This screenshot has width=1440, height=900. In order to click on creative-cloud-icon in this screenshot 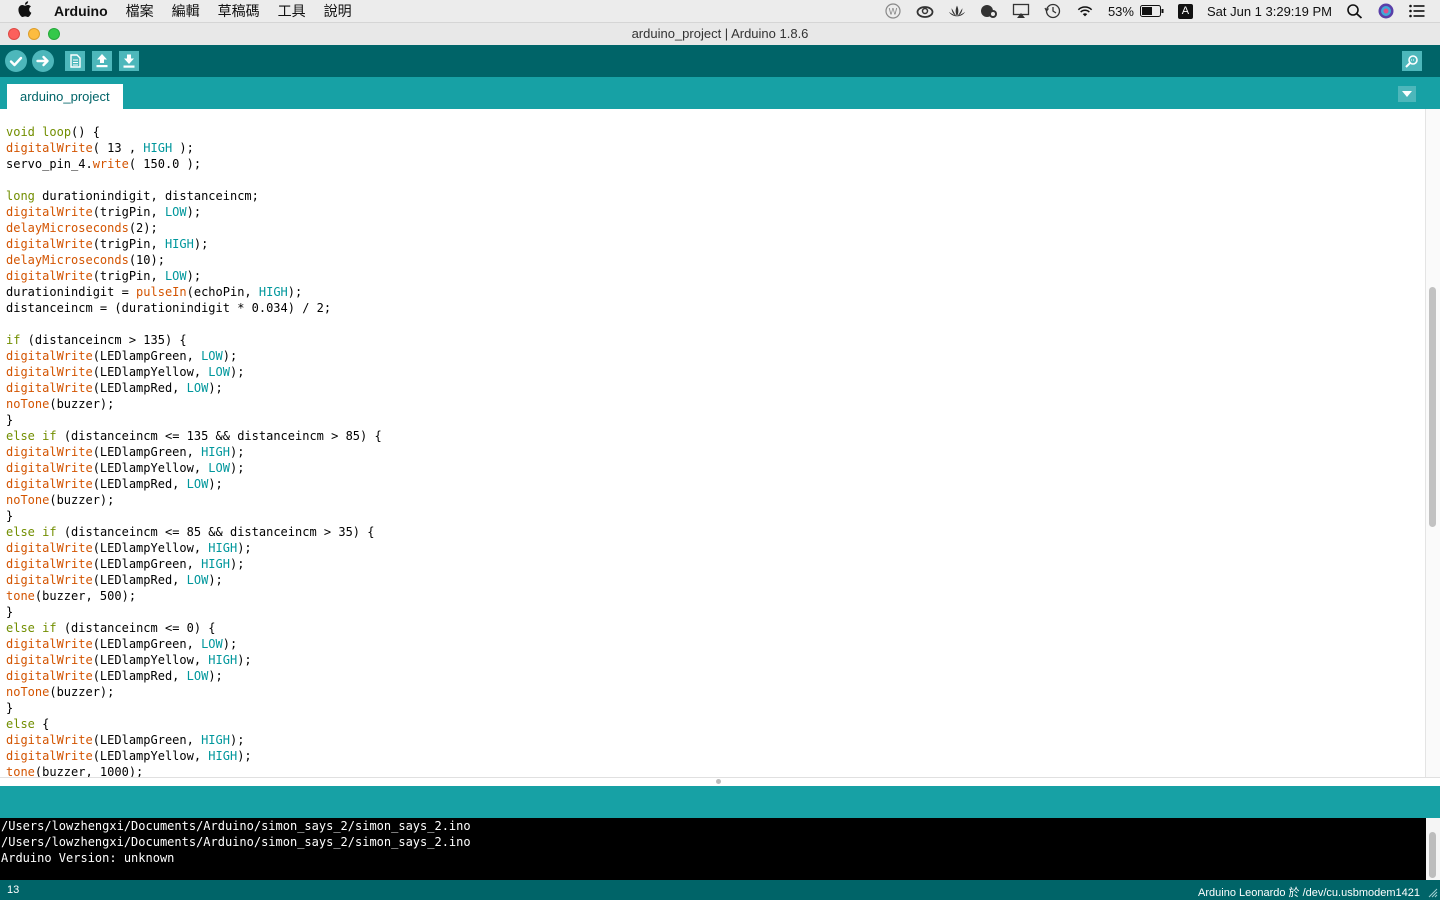, I will do `click(925, 11)`.